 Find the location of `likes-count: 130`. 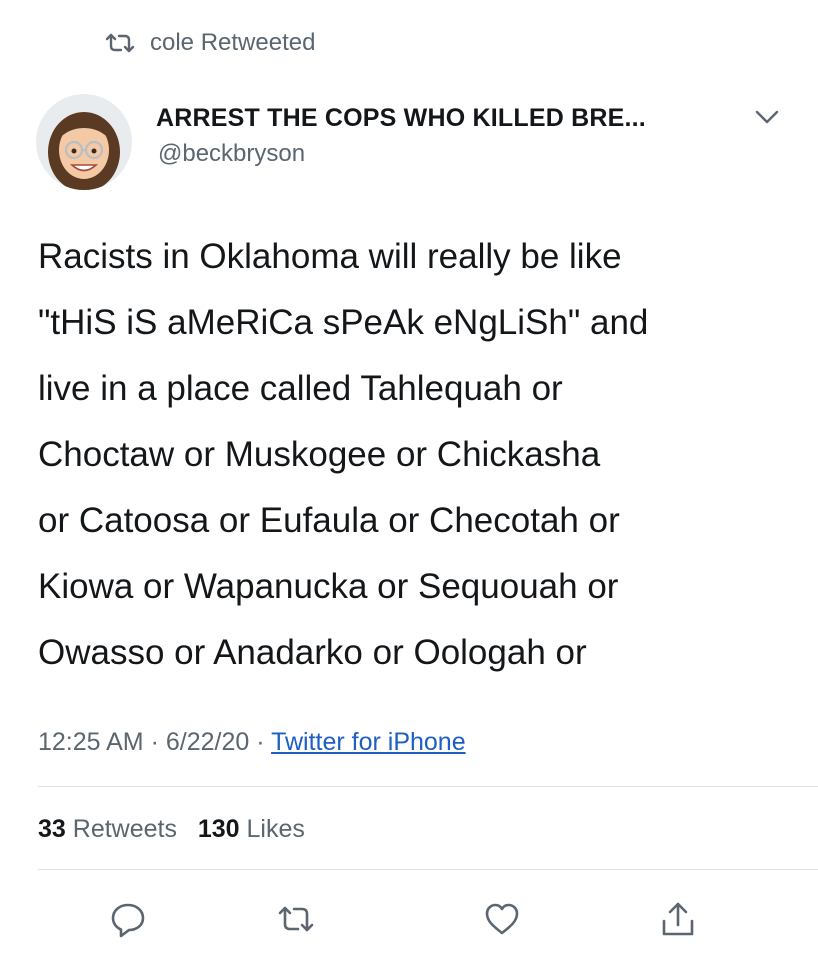

likes-count: 130 is located at coordinates (219, 829).